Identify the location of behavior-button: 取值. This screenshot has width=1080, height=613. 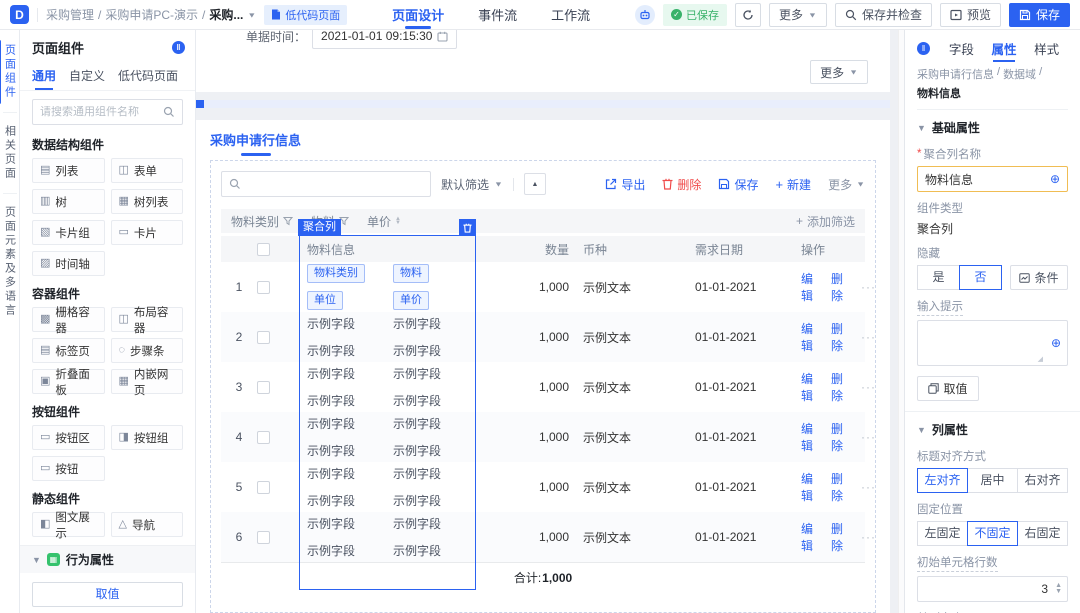
(107, 594).